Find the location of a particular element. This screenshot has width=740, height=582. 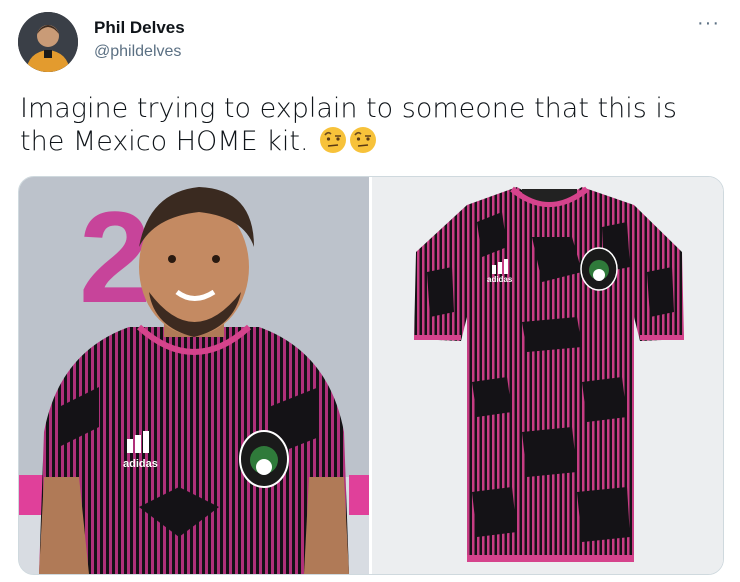

author-name: Phil Delves is located at coordinates (139, 28).